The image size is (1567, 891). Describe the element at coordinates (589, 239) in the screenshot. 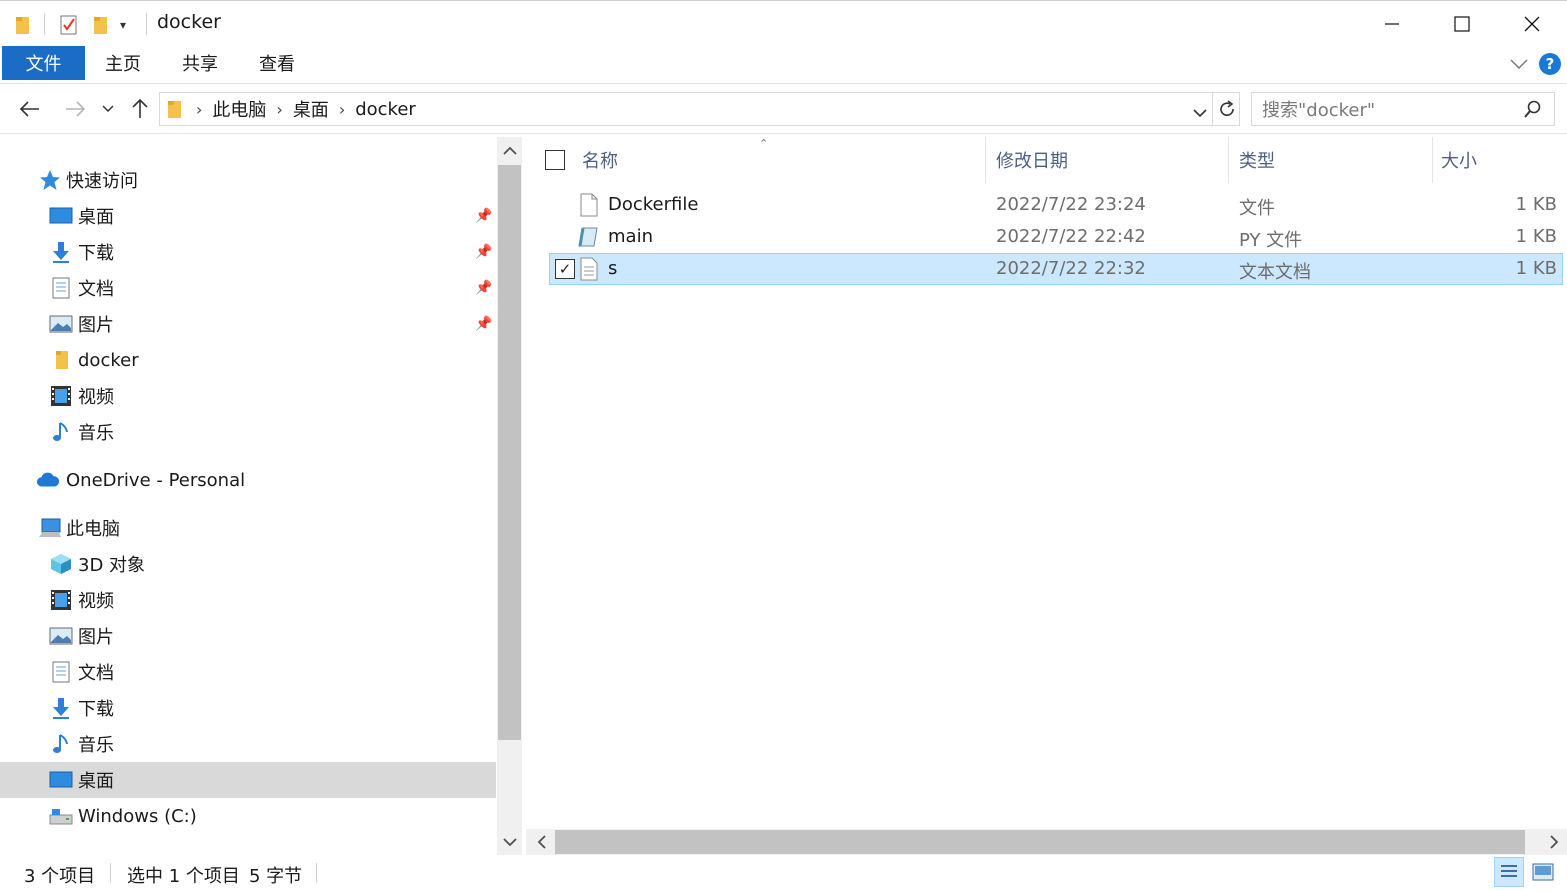

I see `python-file-icon` at that location.